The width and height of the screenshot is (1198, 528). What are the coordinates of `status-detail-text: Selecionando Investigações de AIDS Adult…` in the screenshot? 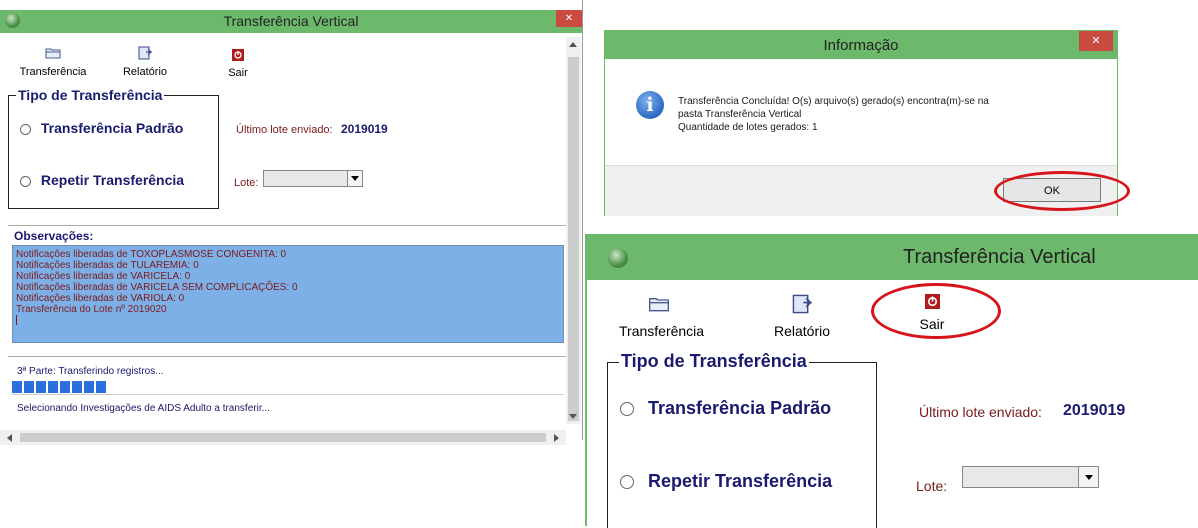 It's located at (143, 408).